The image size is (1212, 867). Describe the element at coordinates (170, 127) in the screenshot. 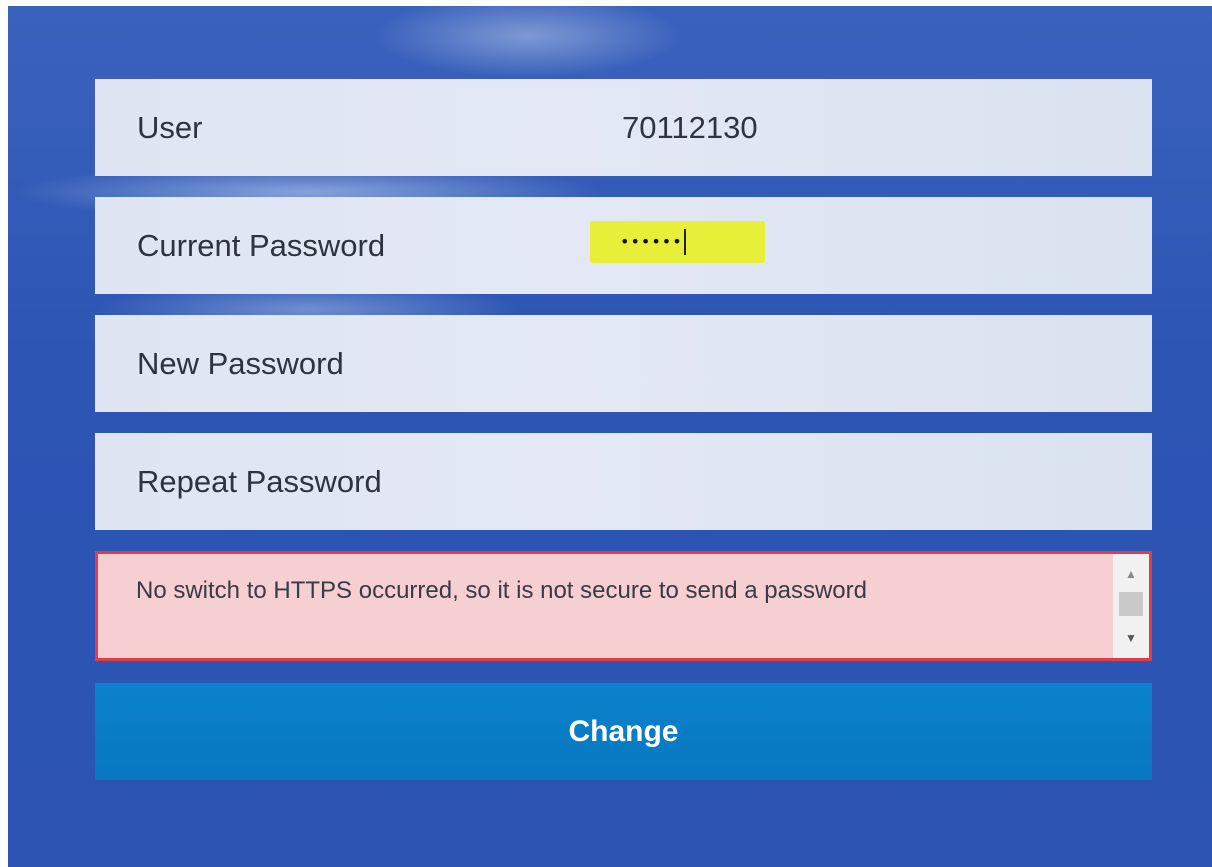

I see `user-label: User` at that location.